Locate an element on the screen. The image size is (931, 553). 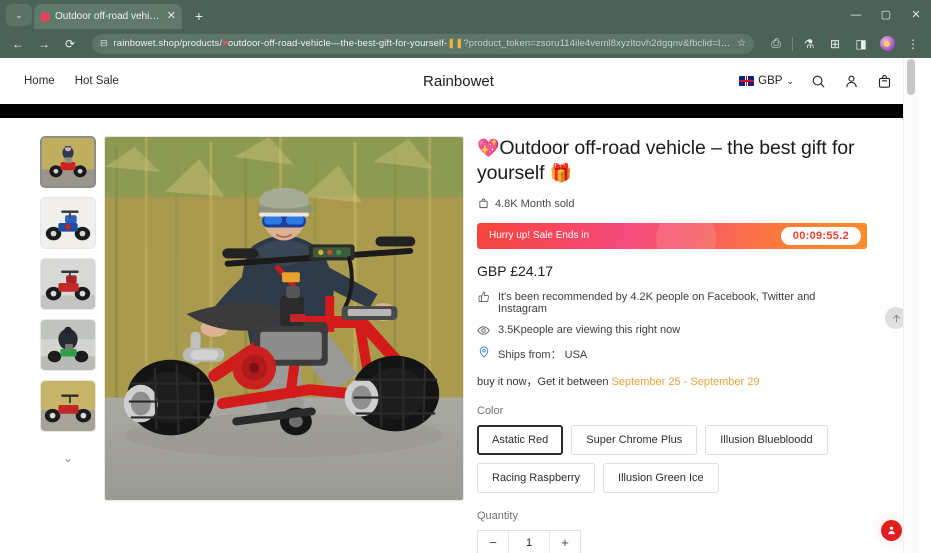
tab-search-button: ⌄ is located at coordinates (19, 15).